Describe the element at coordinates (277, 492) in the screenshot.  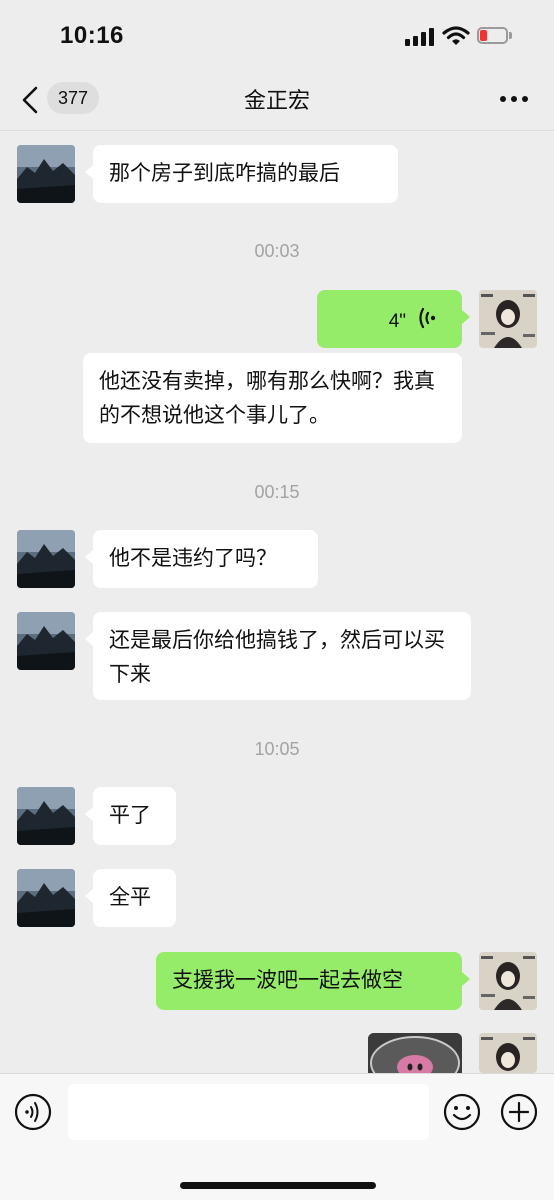
I see `message-timestamp: 00:15` at that location.